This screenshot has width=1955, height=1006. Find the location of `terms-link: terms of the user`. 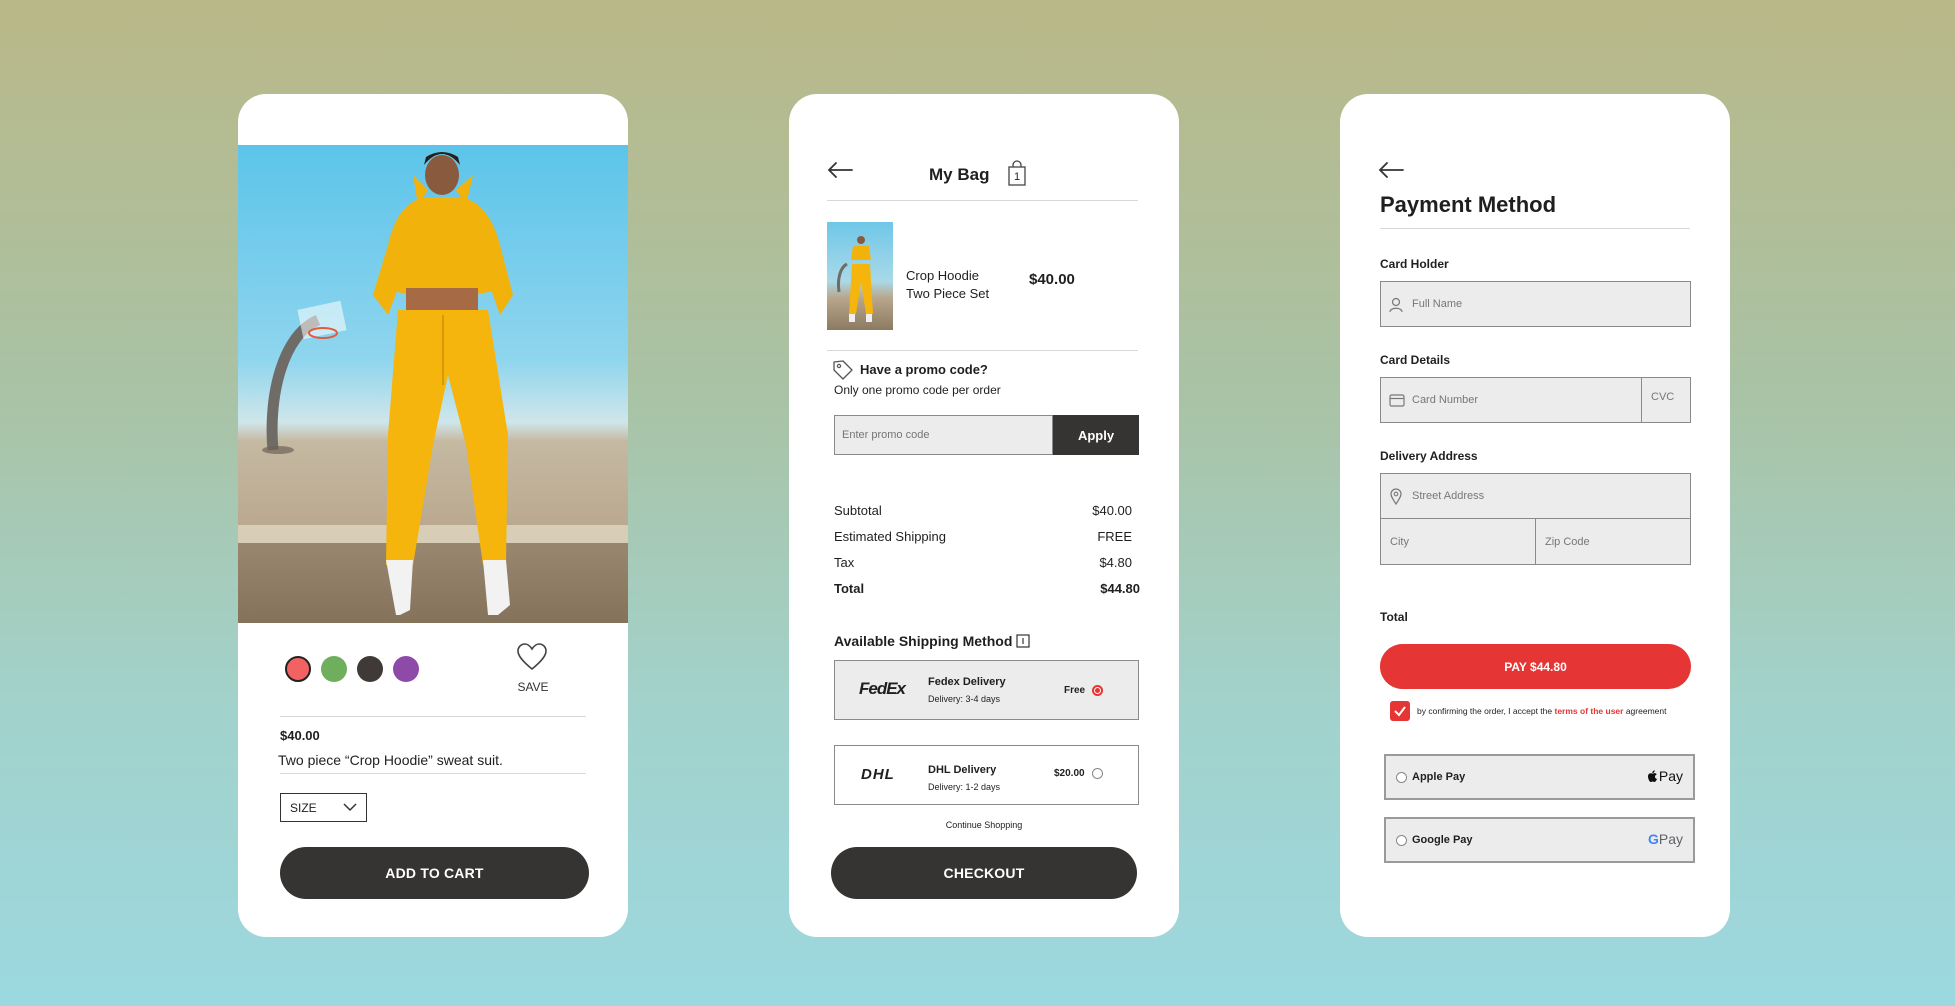

terms-link: terms of the user is located at coordinates (1589, 711).